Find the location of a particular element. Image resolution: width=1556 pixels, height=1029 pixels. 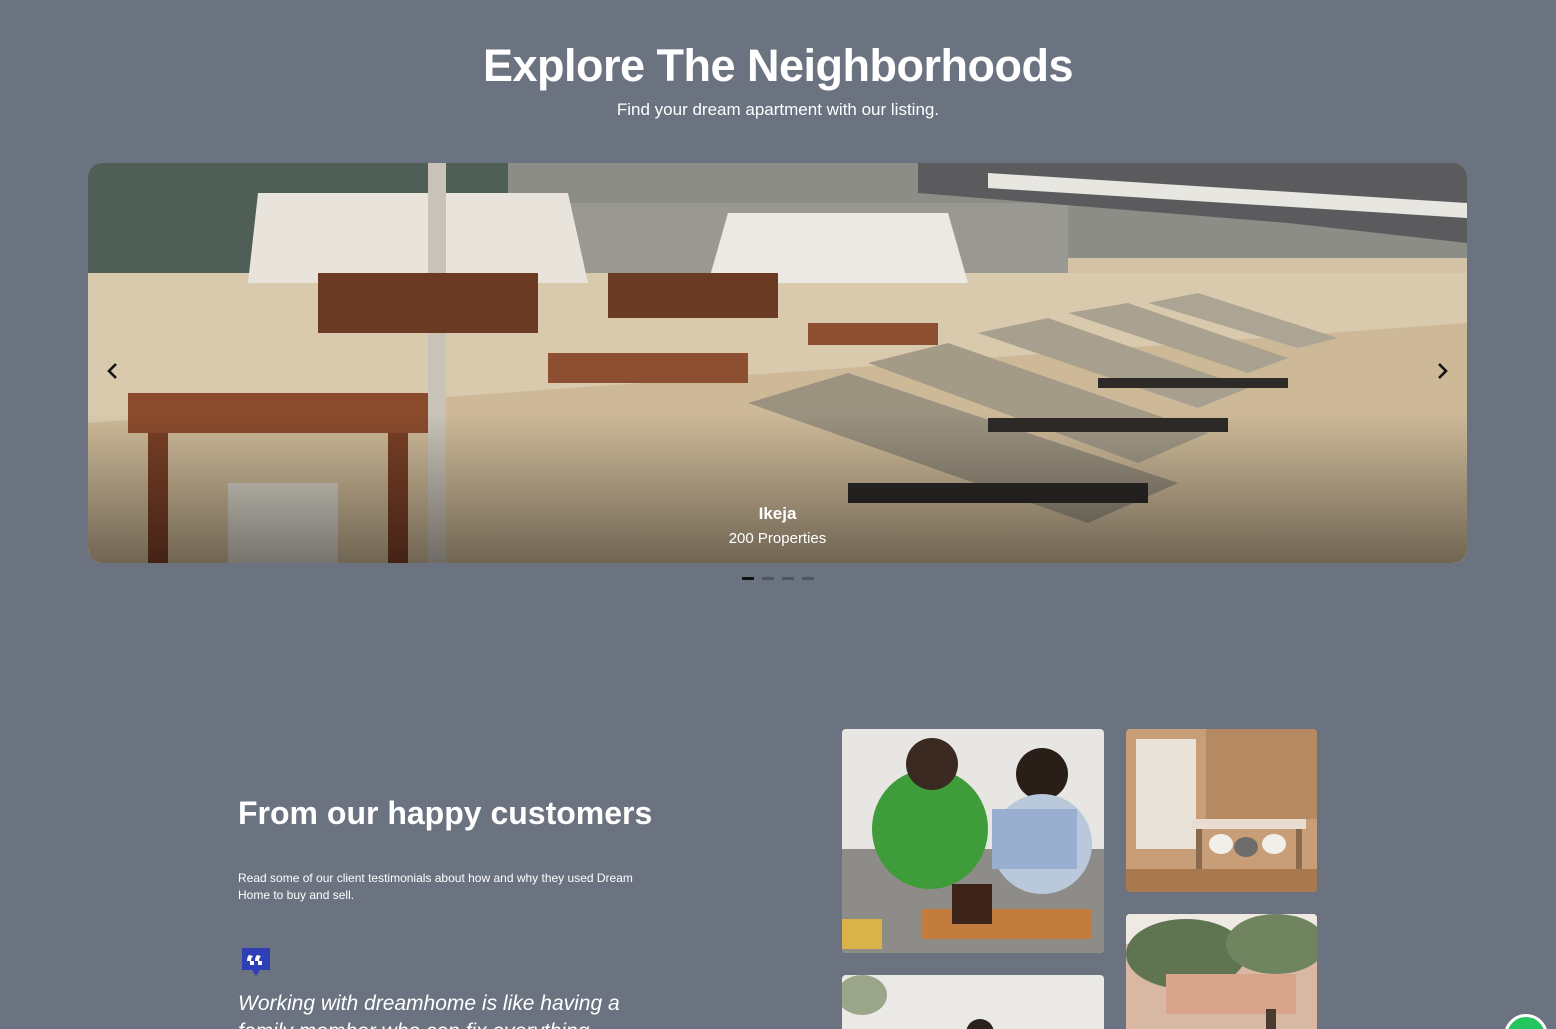

quote-icon is located at coordinates (256, 962).